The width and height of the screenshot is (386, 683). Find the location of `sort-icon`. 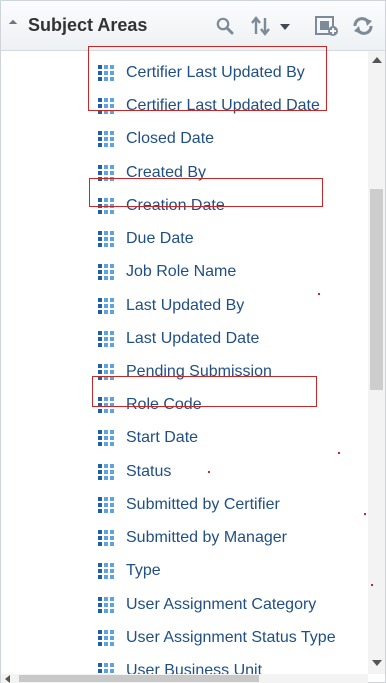

sort-icon is located at coordinates (272, 26).